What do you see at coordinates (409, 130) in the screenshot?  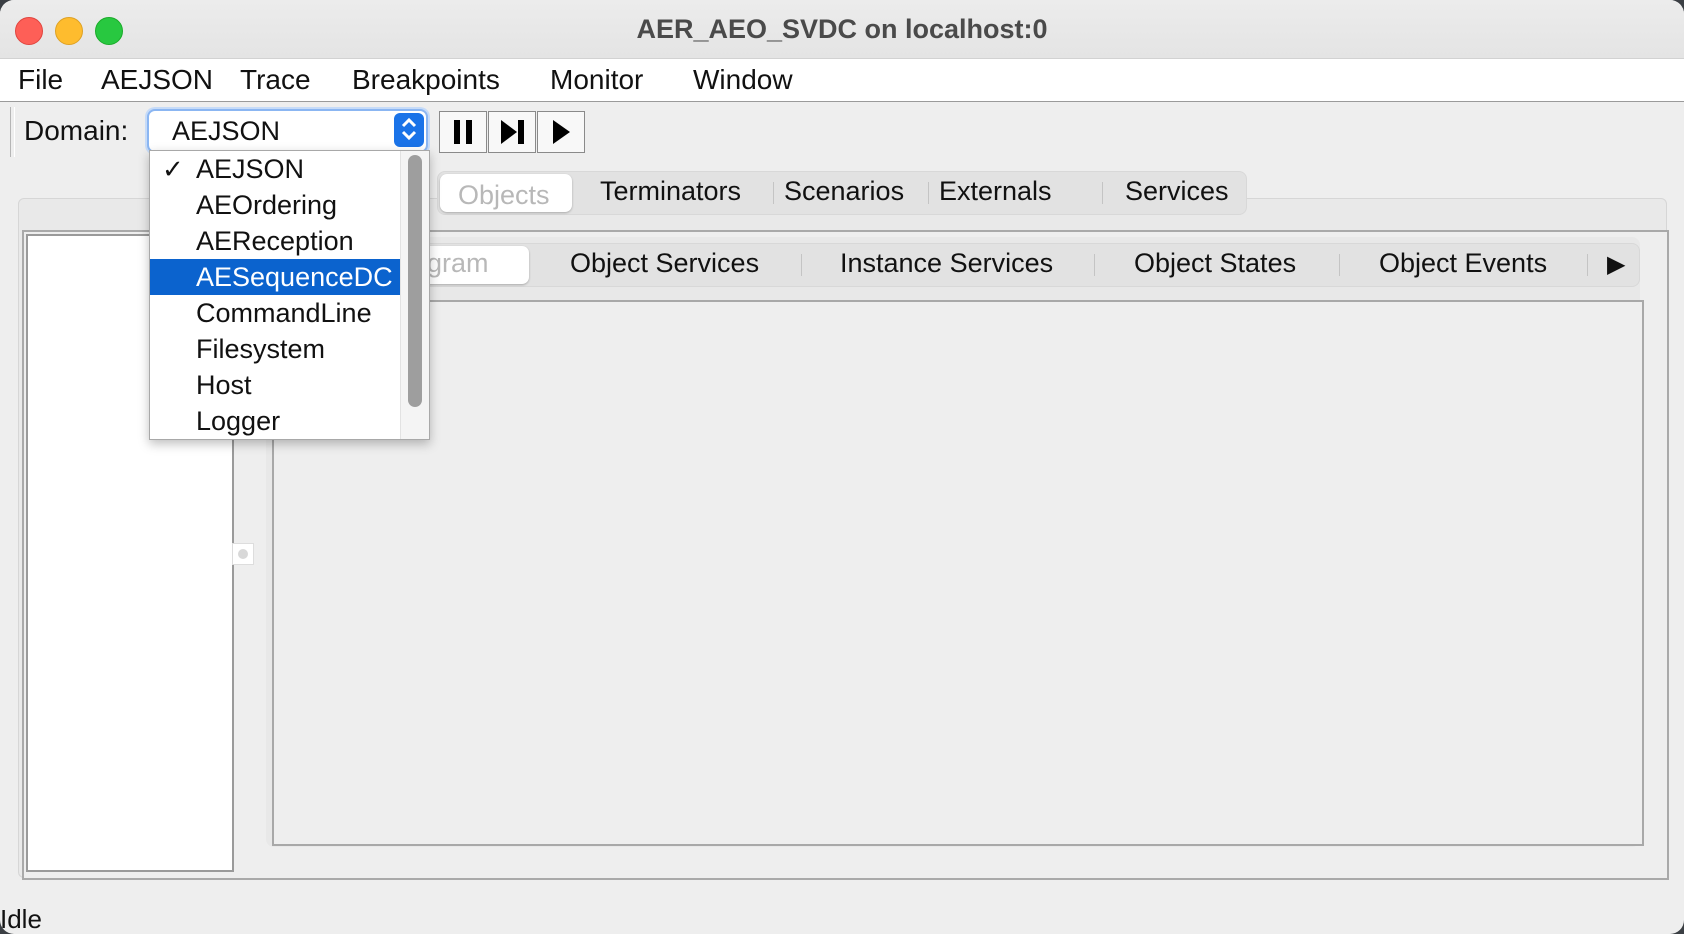 I see `up-down-arrows-icon` at bounding box center [409, 130].